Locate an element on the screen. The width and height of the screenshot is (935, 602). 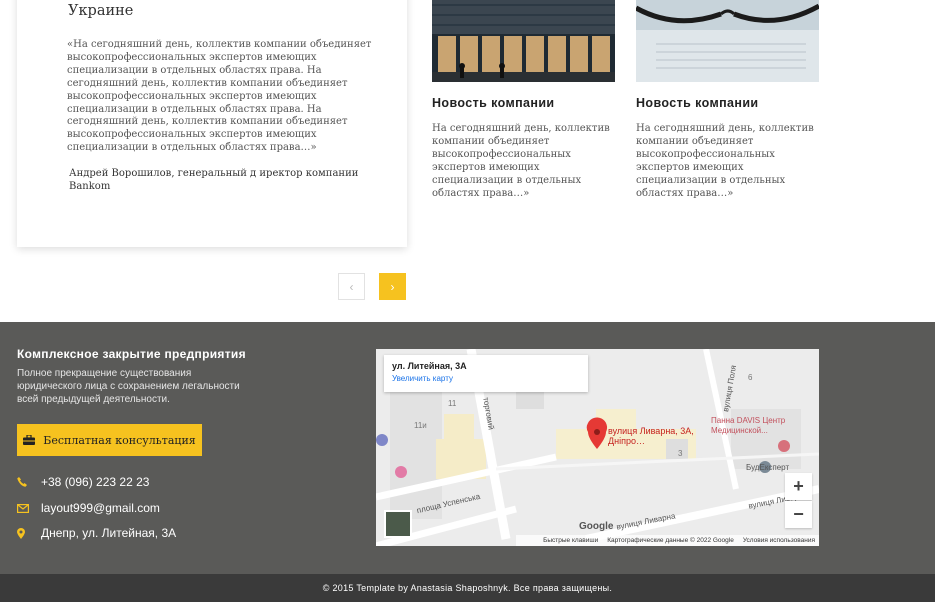
phone-icon is located at coordinates (29, 482).